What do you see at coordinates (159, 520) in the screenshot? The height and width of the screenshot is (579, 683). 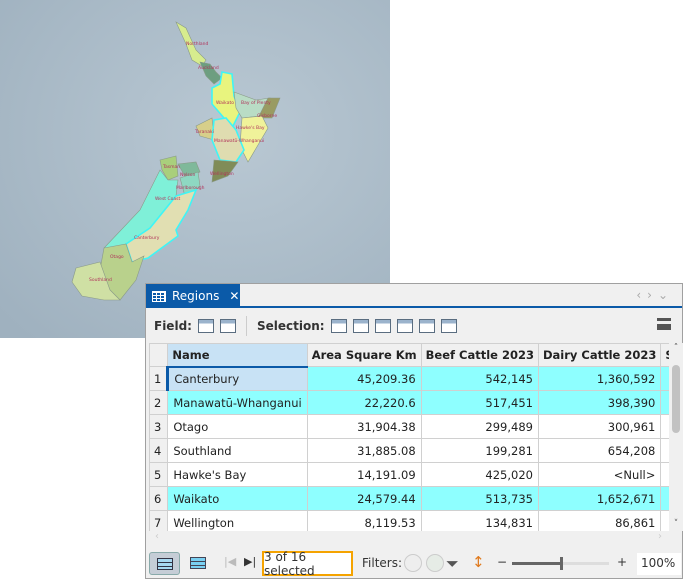 I see `row-number: 7` at bounding box center [159, 520].